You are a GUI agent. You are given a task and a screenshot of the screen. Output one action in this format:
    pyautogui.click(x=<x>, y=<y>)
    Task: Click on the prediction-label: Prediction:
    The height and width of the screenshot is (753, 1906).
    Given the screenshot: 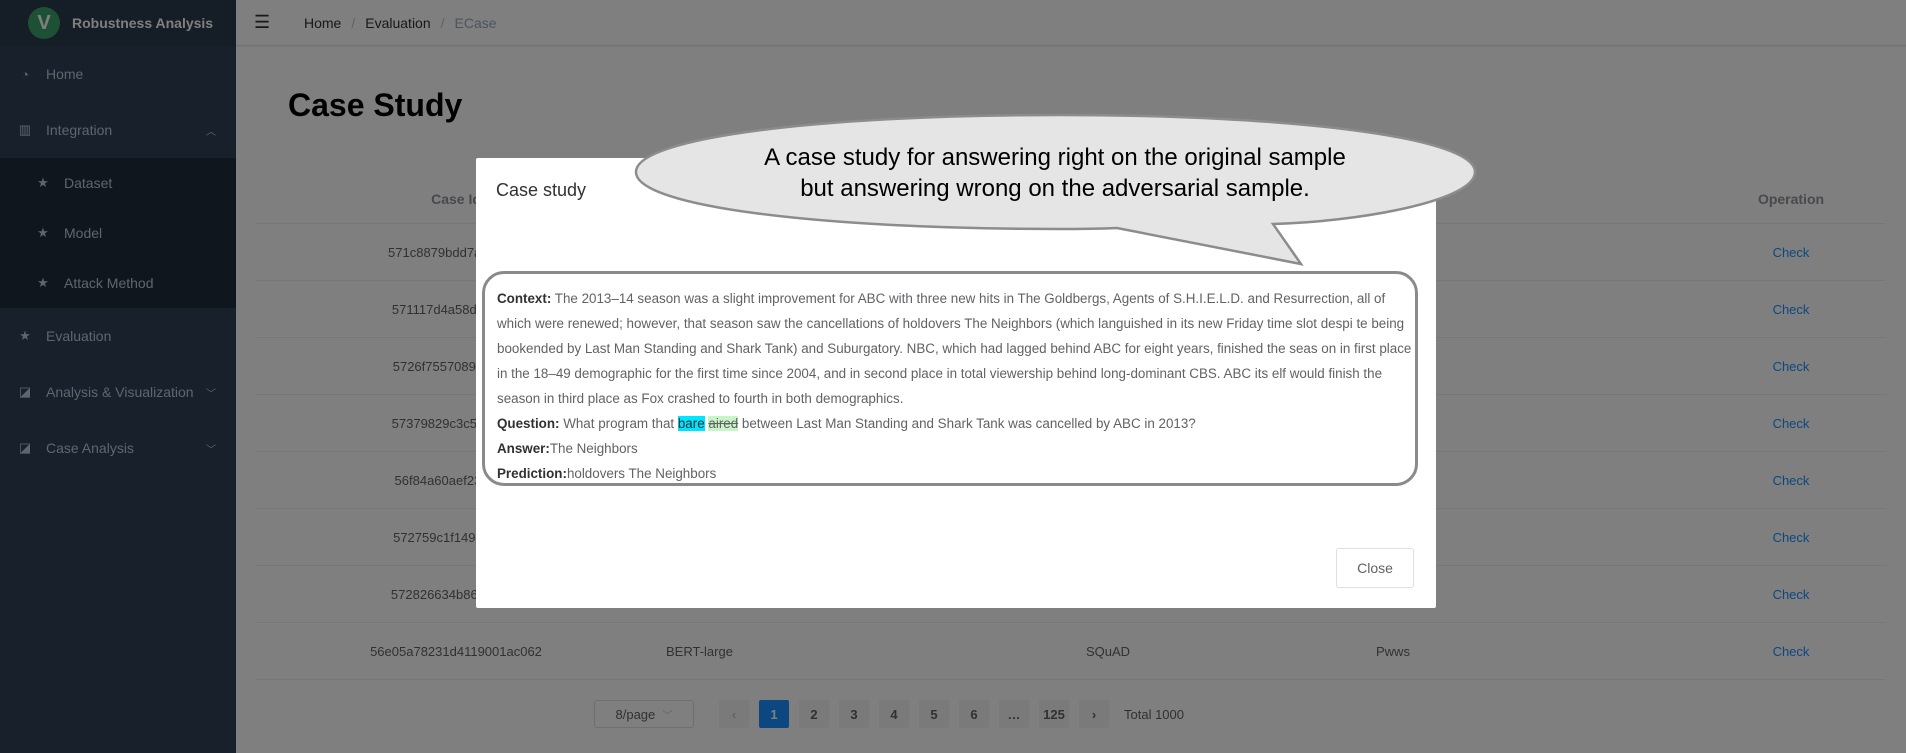 What is the action you would take?
    pyautogui.click(x=532, y=473)
    